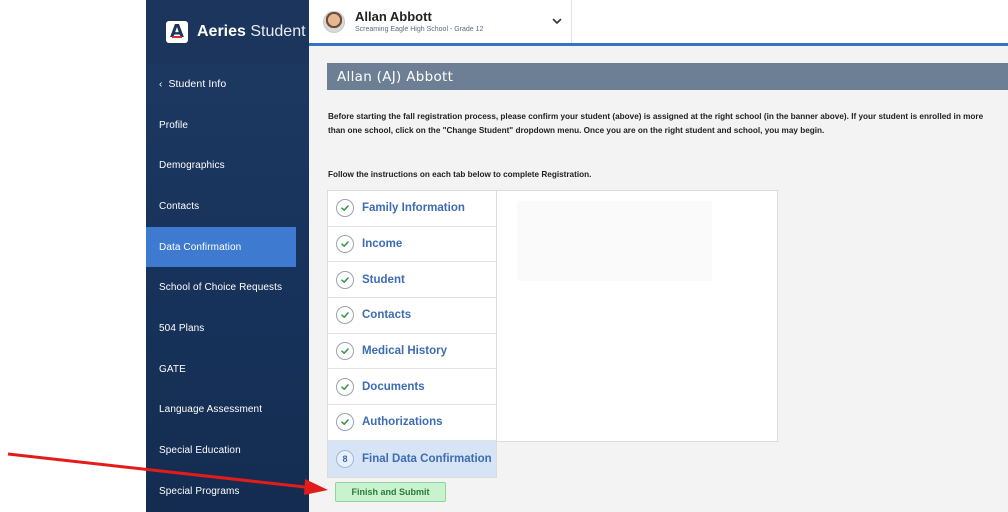 This screenshot has width=1008, height=512. Describe the element at coordinates (393, 386) in the screenshot. I see `tab-label: Documents` at that location.